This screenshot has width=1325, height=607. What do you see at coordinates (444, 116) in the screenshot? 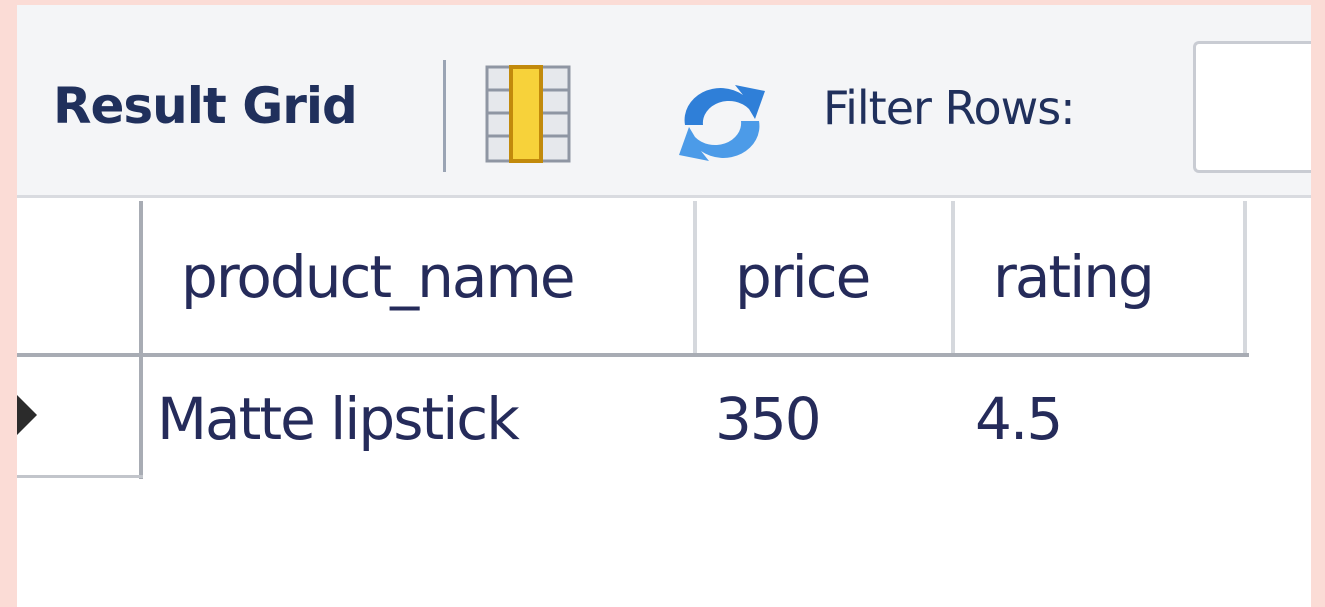
I see `toolbar-separator` at bounding box center [444, 116].